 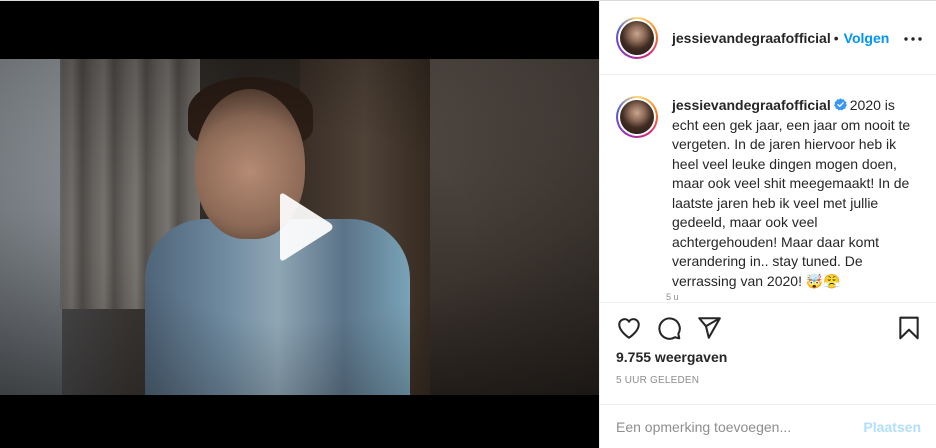 What do you see at coordinates (768, 328) in the screenshot?
I see `action-bar` at bounding box center [768, 328].